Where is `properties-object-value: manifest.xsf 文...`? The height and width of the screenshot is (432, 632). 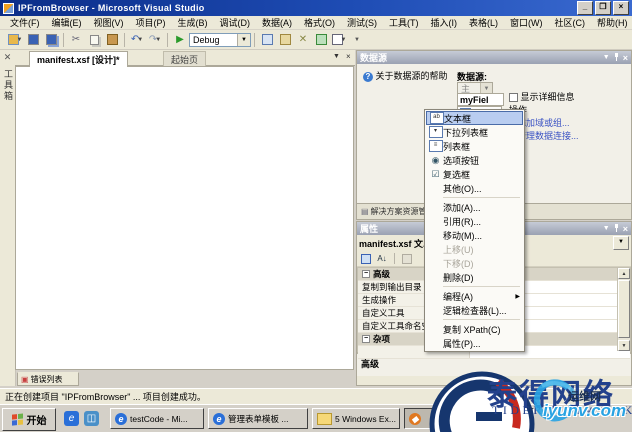 properties-object-value: manifest.xsf 文... is located at coordinates (395, 243).